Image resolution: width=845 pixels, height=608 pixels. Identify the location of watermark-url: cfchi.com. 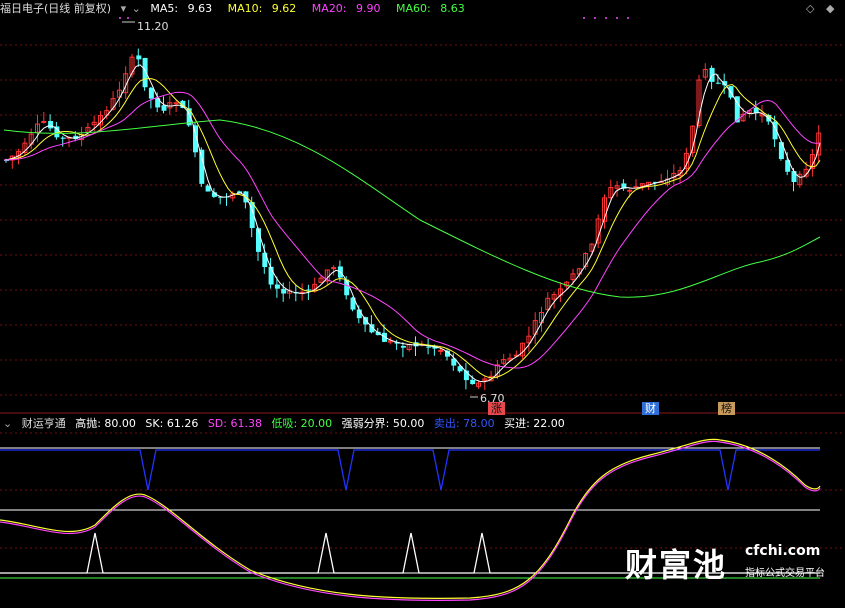
(783, 551).